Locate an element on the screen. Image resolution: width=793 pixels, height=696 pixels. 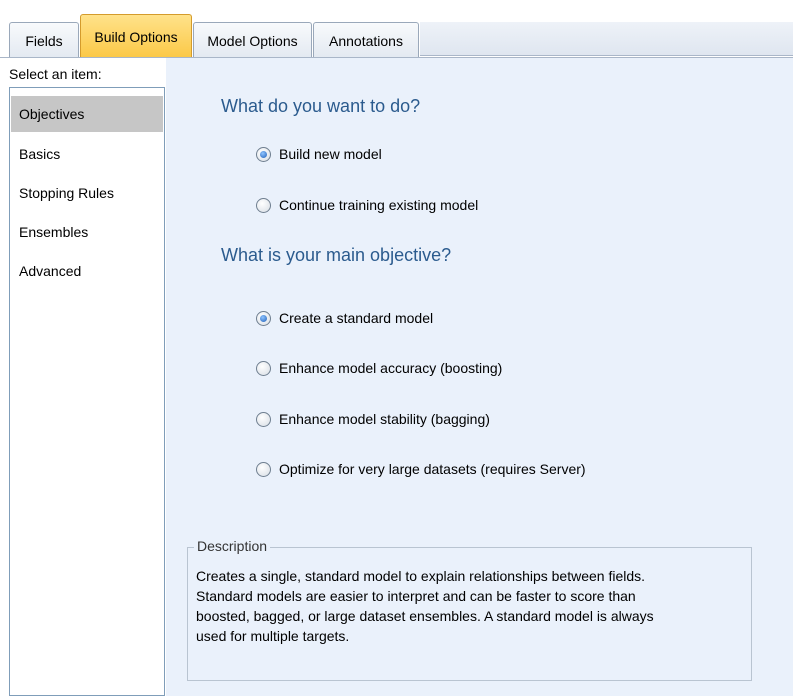
sidebar-item-stopping-rules: Stopping Rules is located at coordinates (87, 193).